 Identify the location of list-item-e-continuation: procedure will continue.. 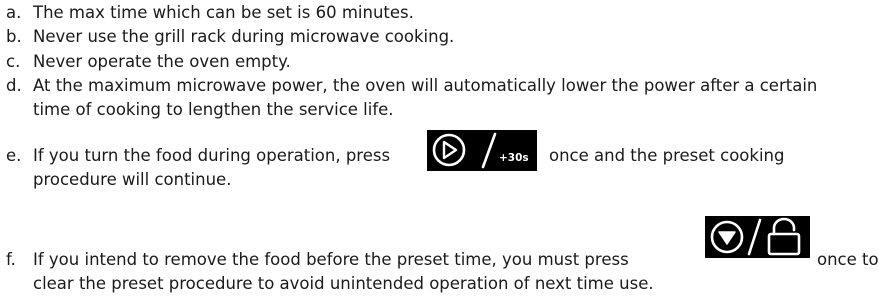
(132, 179).